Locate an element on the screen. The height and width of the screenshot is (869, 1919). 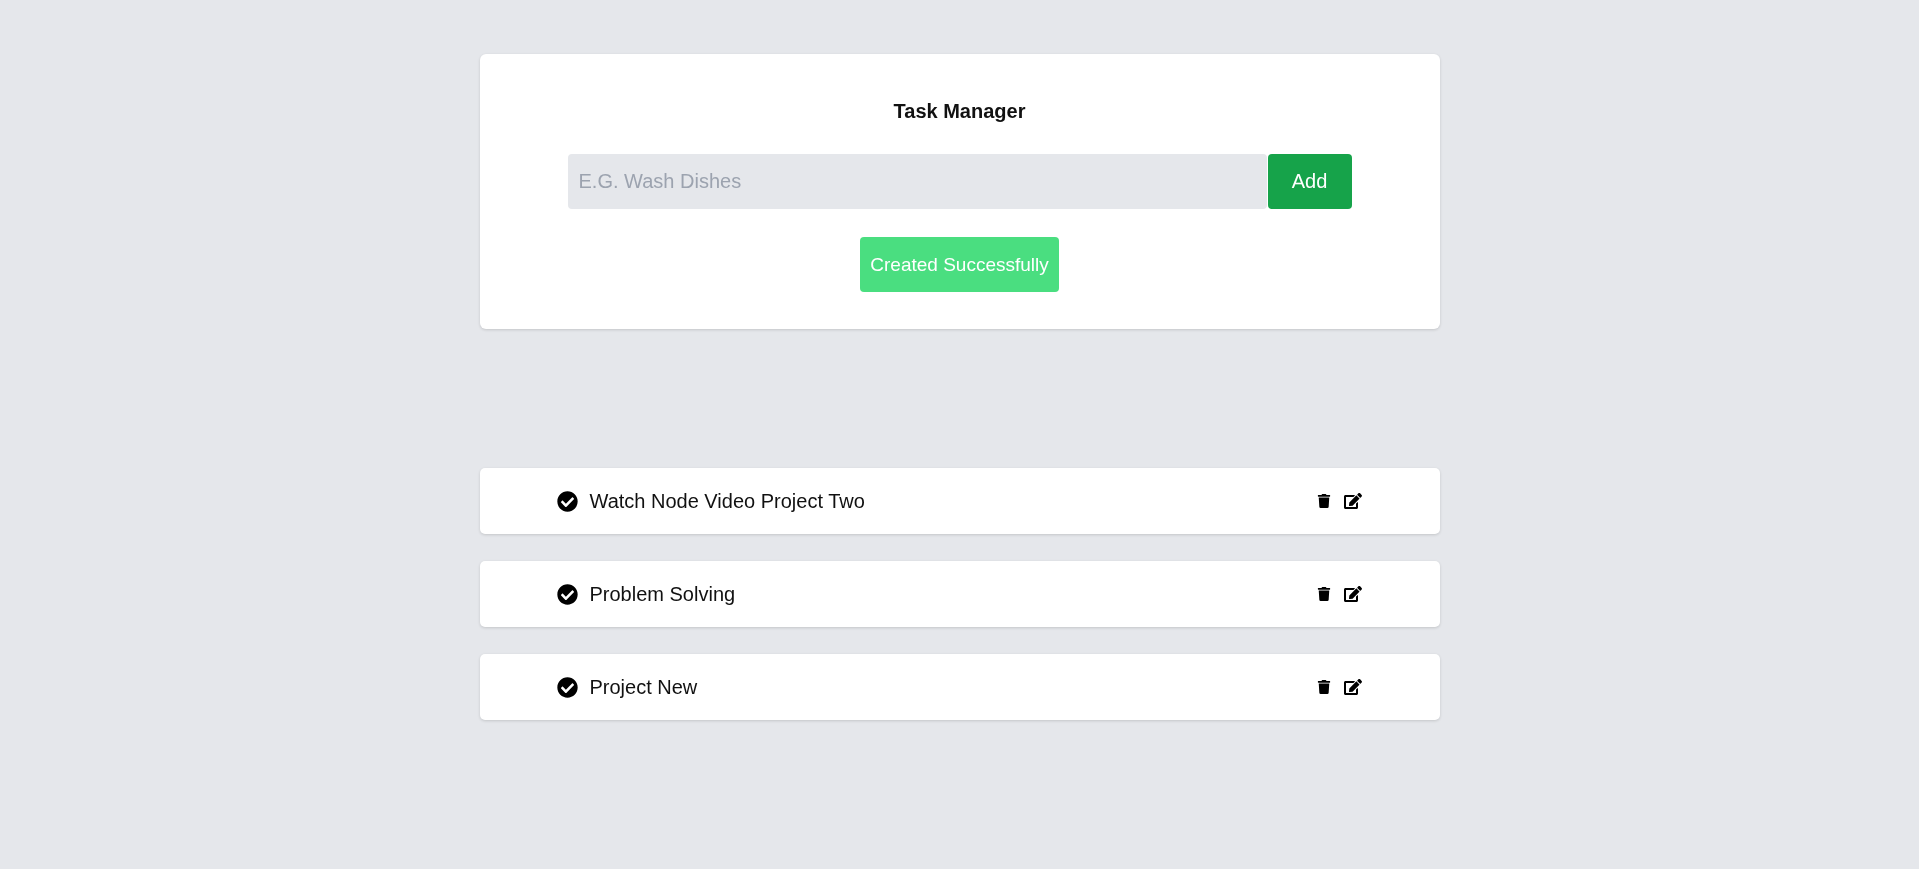
app-title: Task Manager is located at coordinates (959, 111).